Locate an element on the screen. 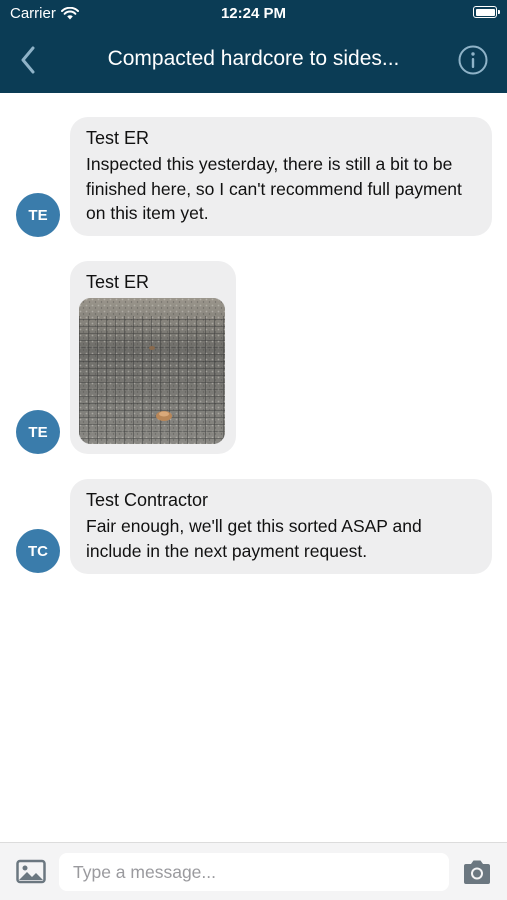 This screenshot has width=507, height=900. back-button is located at coordinates (28, 60).